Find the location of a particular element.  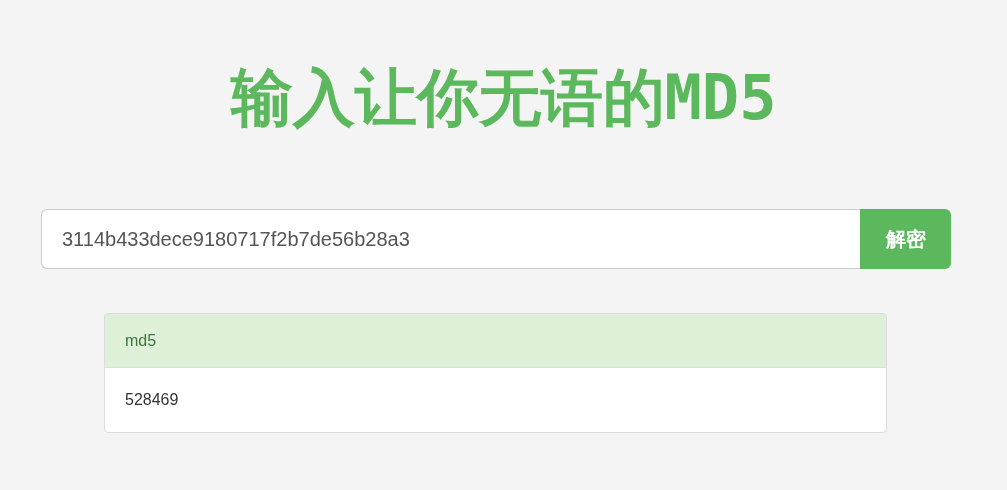

page-title: 输入让你无语的MD5 is located at coordinates (503, 98).